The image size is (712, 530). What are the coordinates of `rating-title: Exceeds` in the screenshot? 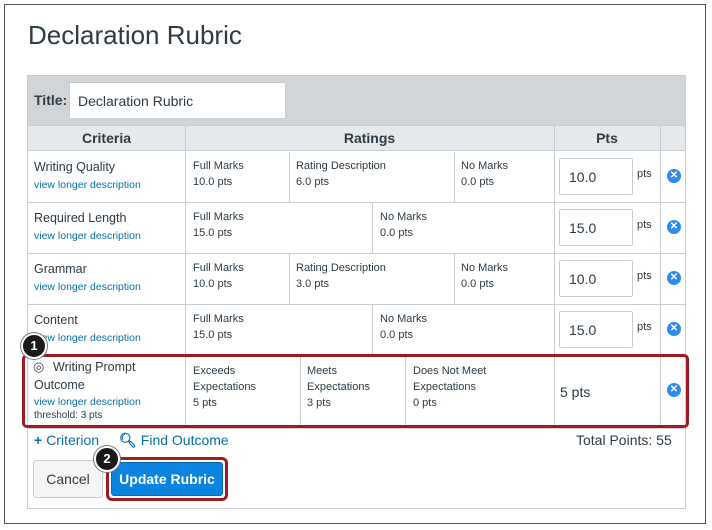 It's located at (214, 371).